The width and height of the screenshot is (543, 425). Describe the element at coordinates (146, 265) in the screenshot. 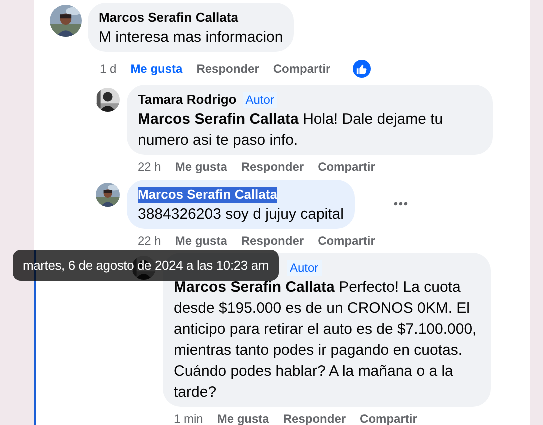

I see `tooltip: martes, 6 de agosto de 2024 a las 10:23 am` at that location.